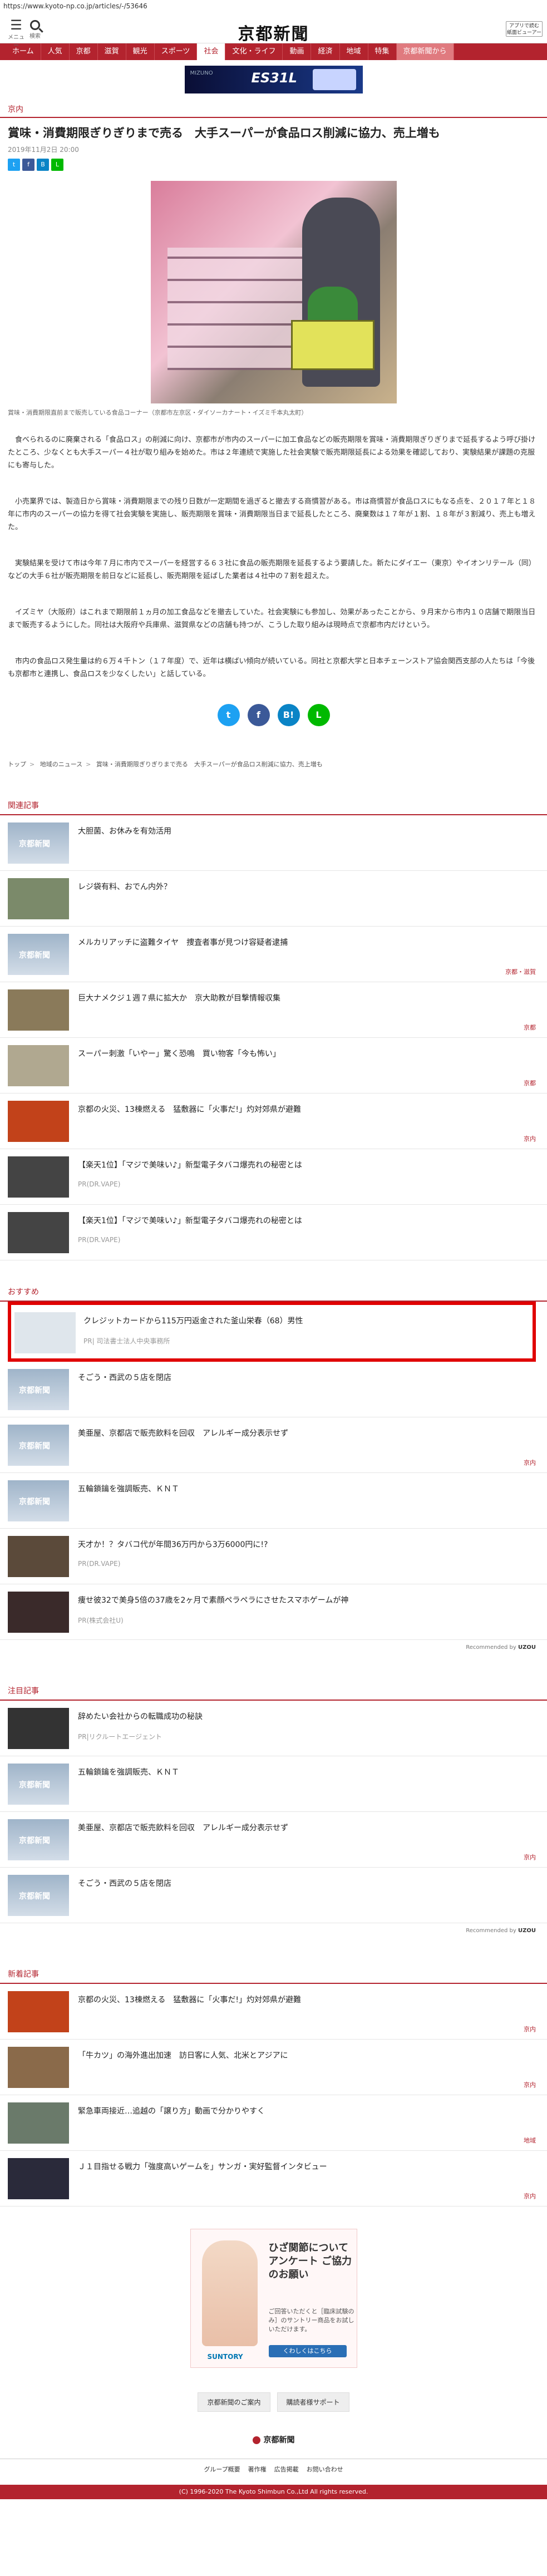 The height and width of the screenshot is (2576, 547). I want to click on nav-item-kanko: 観光, so click(140, 51).